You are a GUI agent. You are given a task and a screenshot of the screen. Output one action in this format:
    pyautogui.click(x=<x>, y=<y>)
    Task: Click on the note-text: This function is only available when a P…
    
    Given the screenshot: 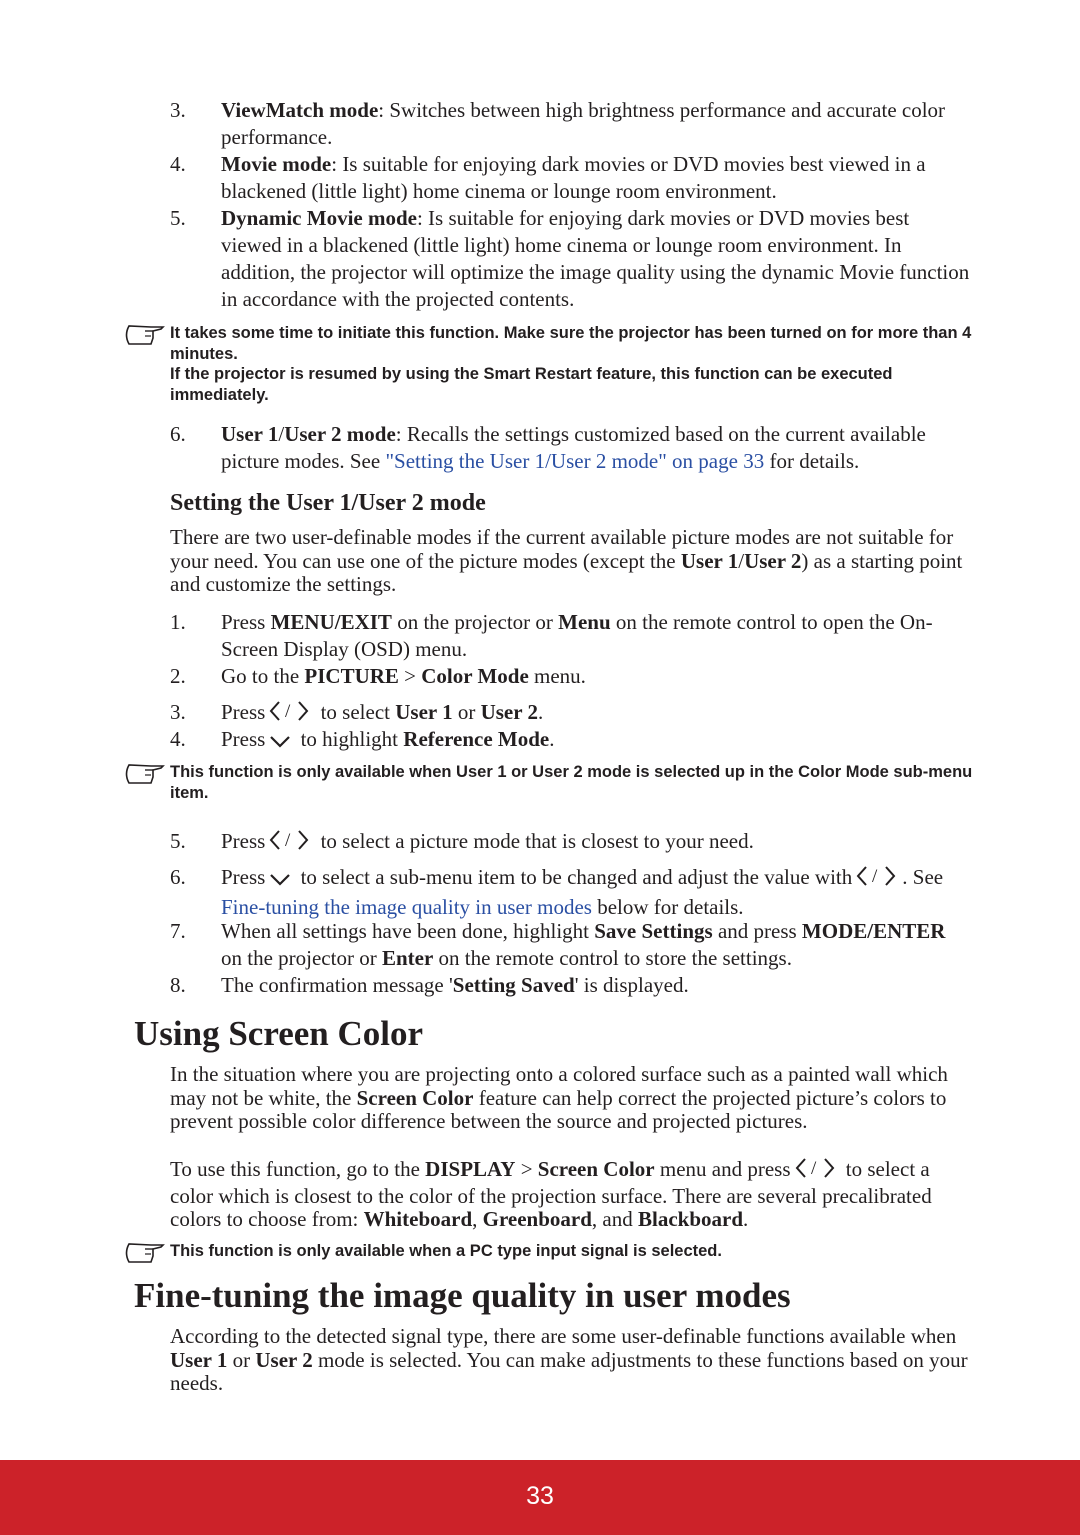 What is the action you would take?
    pyautogui.click(x=571, y=1251)
    